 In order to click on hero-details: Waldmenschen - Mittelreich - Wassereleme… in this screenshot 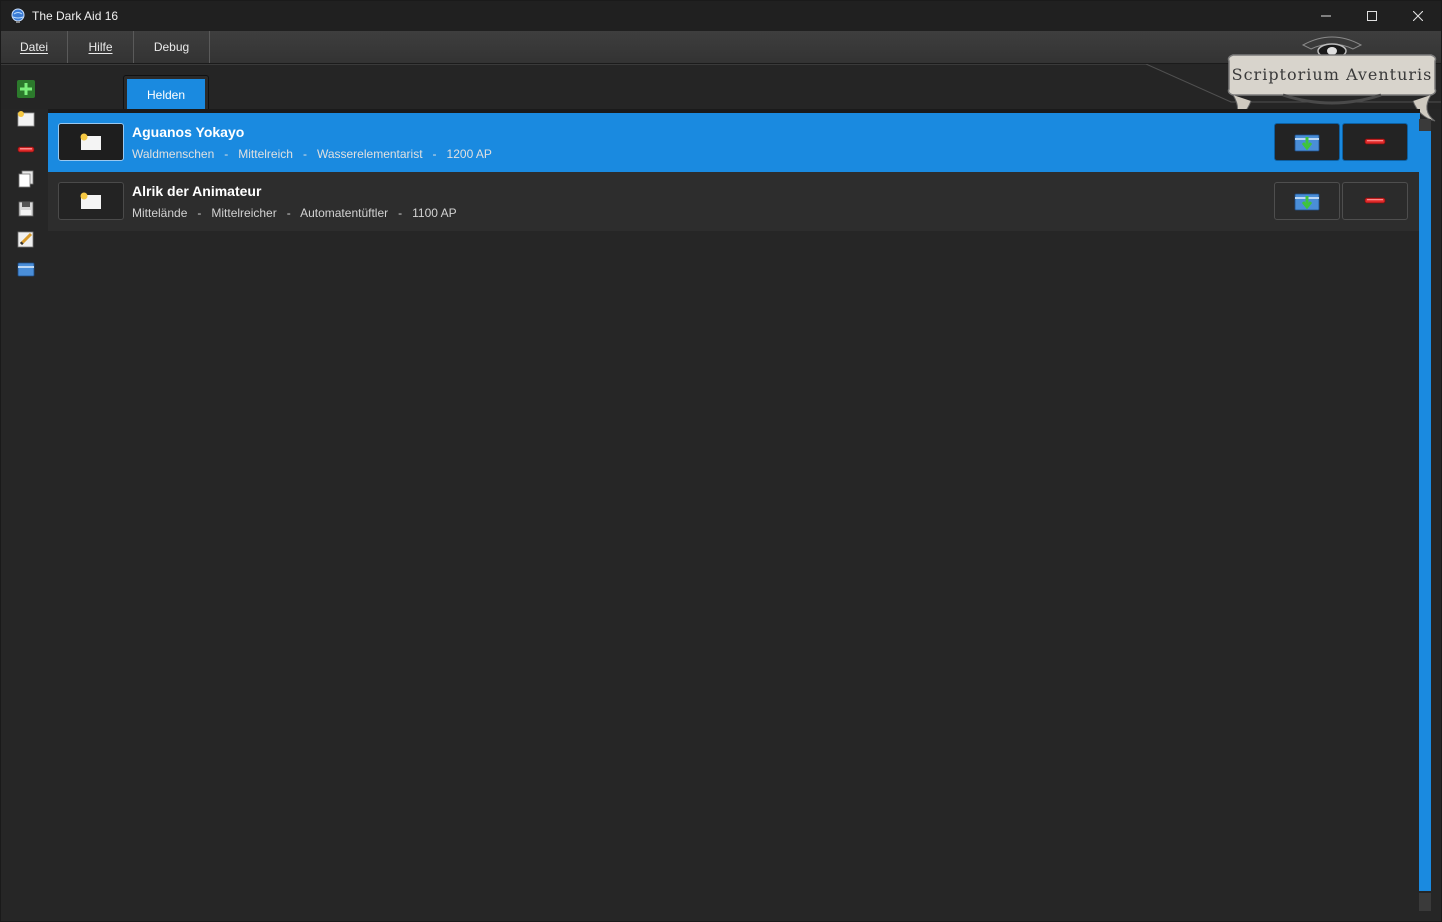, I will do `click(312, 154)`.